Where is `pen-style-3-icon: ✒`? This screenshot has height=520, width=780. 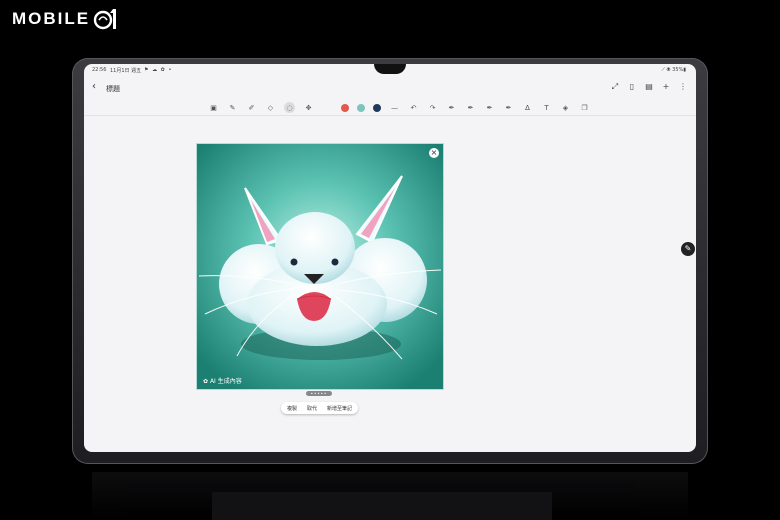
pen-style-3-icon: ✒ is located at coordinates (489, 107).